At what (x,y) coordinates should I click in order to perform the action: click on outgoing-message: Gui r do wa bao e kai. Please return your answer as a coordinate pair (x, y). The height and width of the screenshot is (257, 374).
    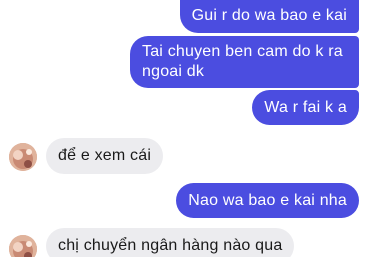
    Looking at the image, I should click on (269, 16).